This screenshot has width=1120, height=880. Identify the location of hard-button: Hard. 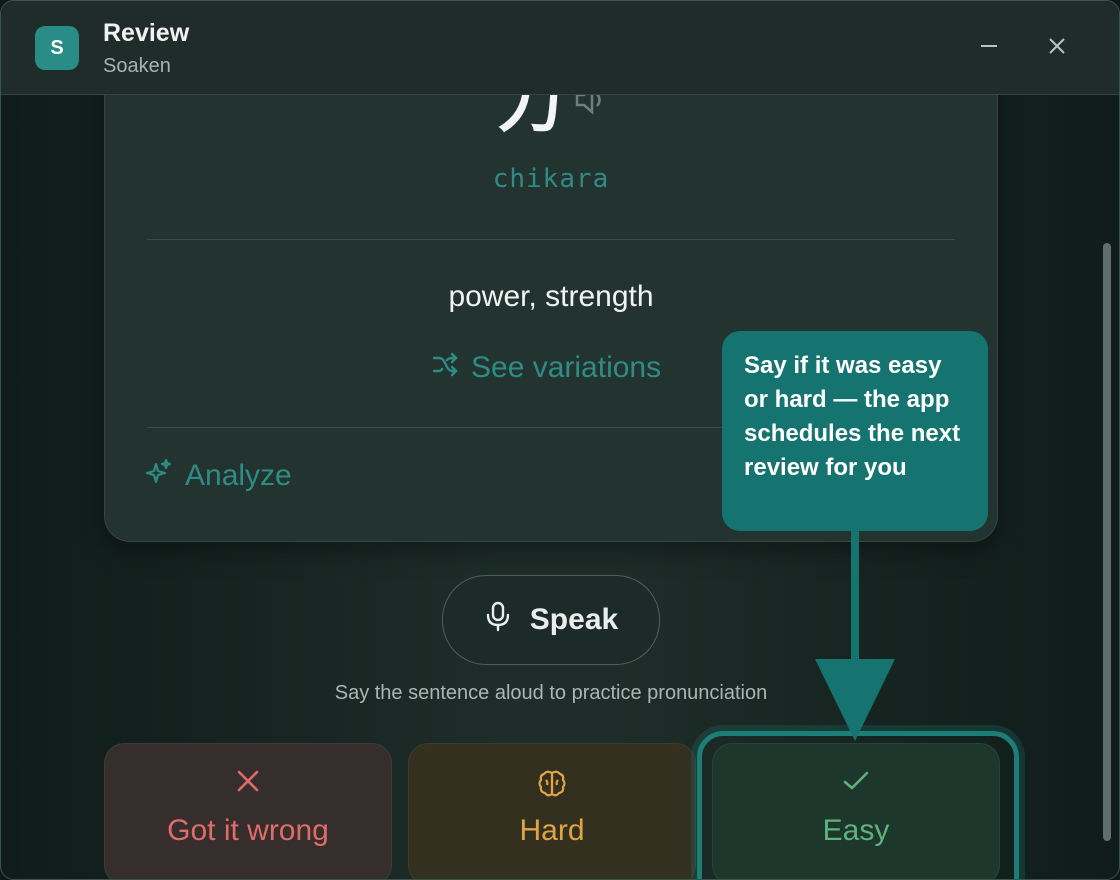
(552, 811).